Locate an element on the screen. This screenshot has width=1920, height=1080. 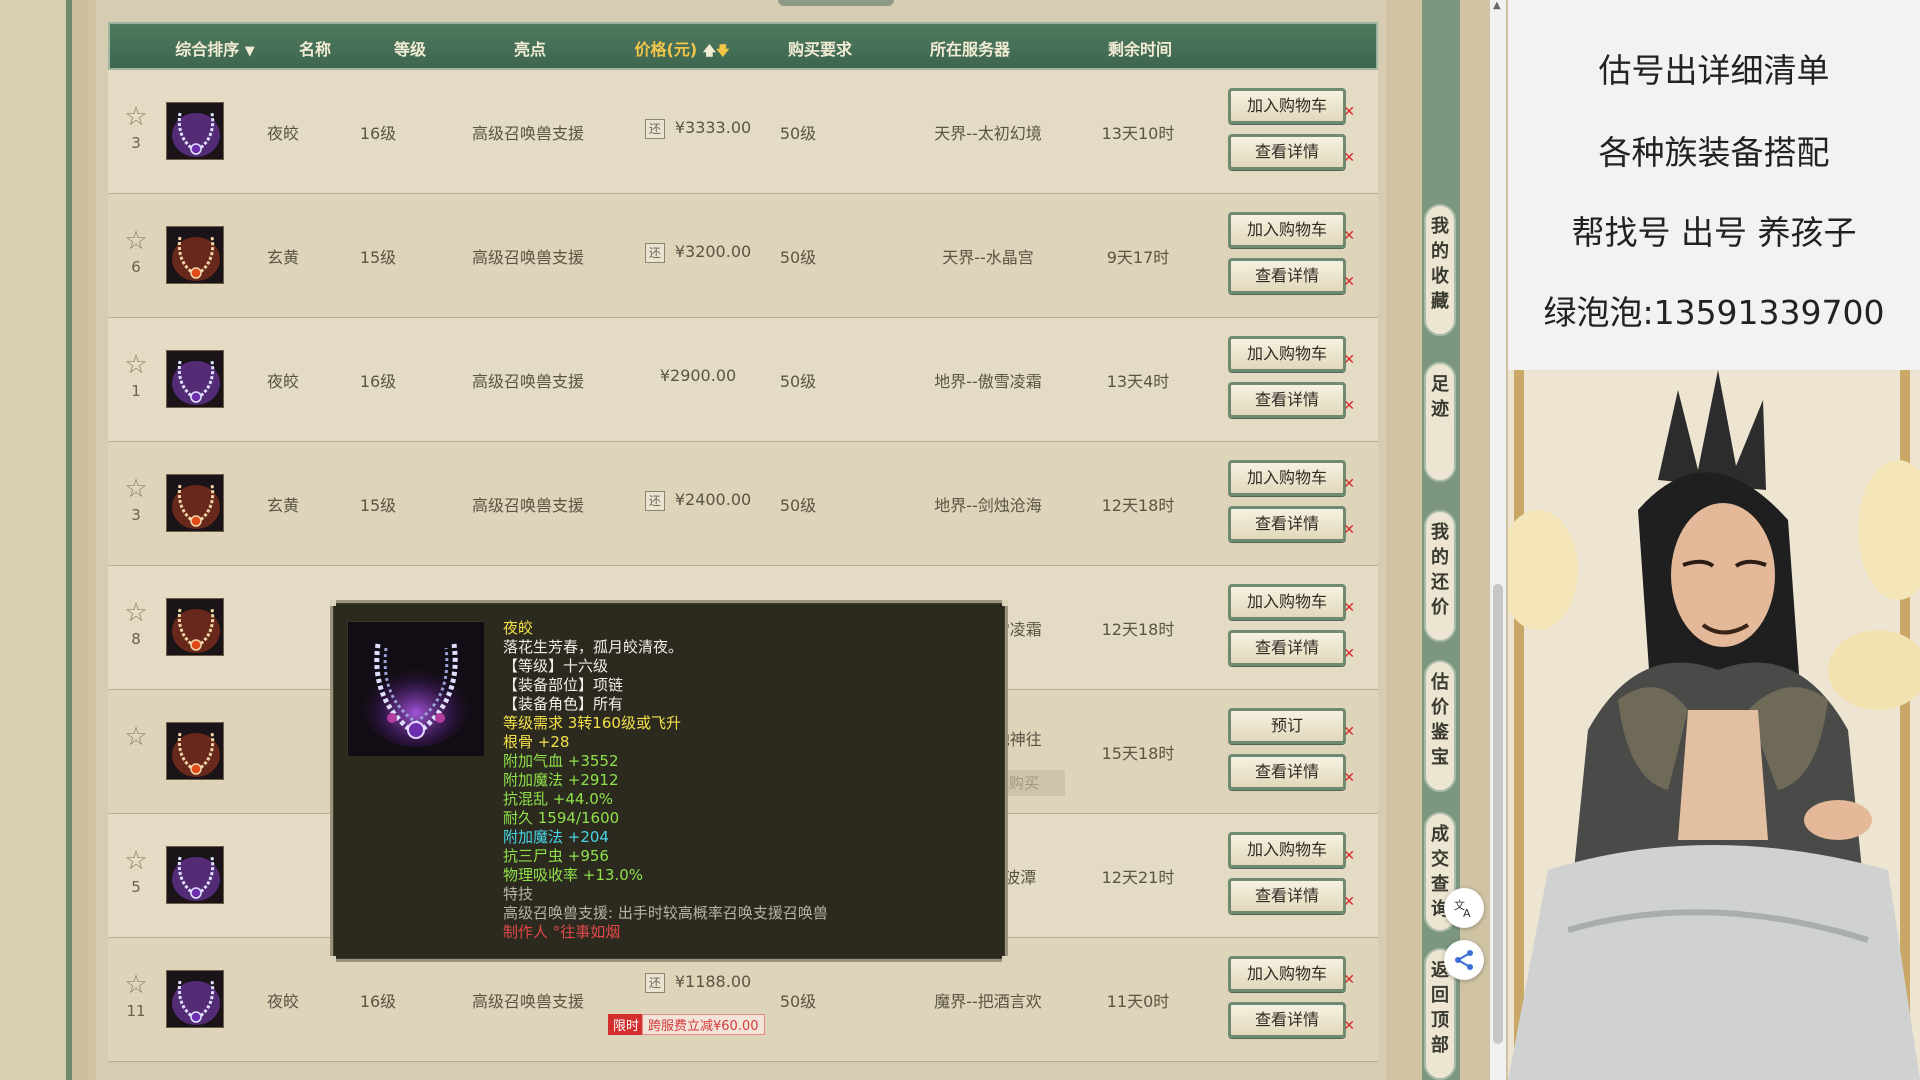
tooltip-line: 特技 is located at coordinates (518, 894).